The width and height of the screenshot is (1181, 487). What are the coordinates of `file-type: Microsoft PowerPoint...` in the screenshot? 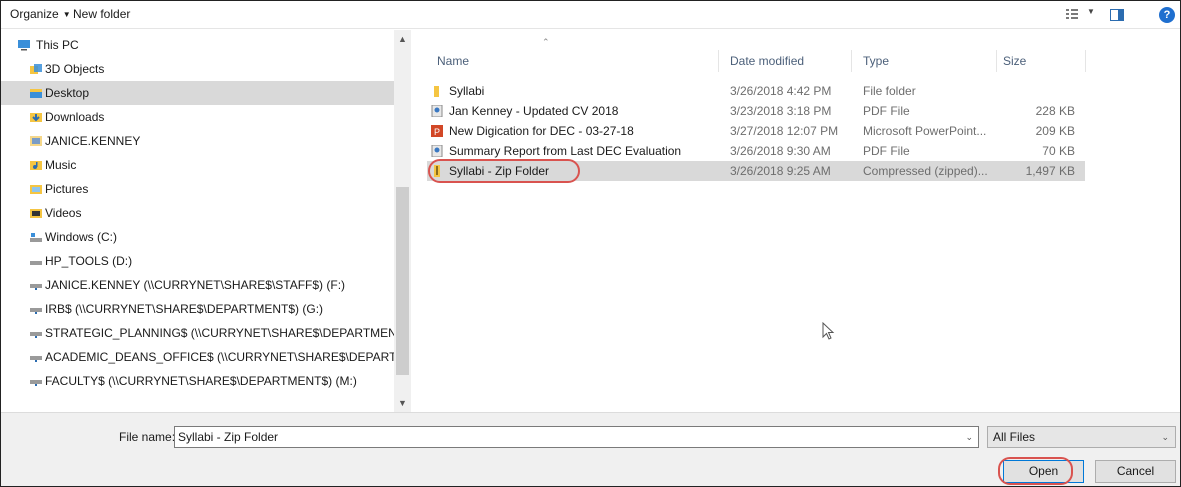 It's located at (925, 131).